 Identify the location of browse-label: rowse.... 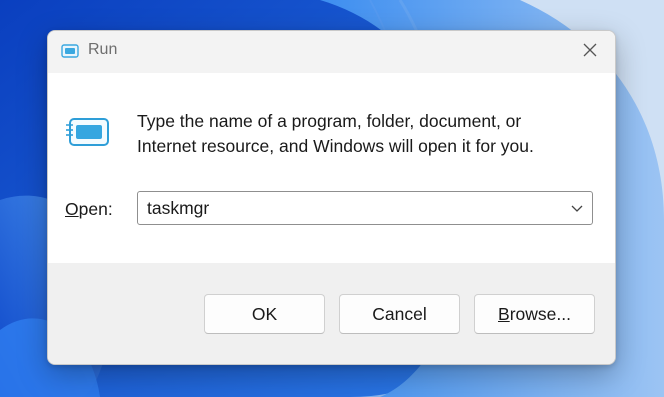
(540, 313).